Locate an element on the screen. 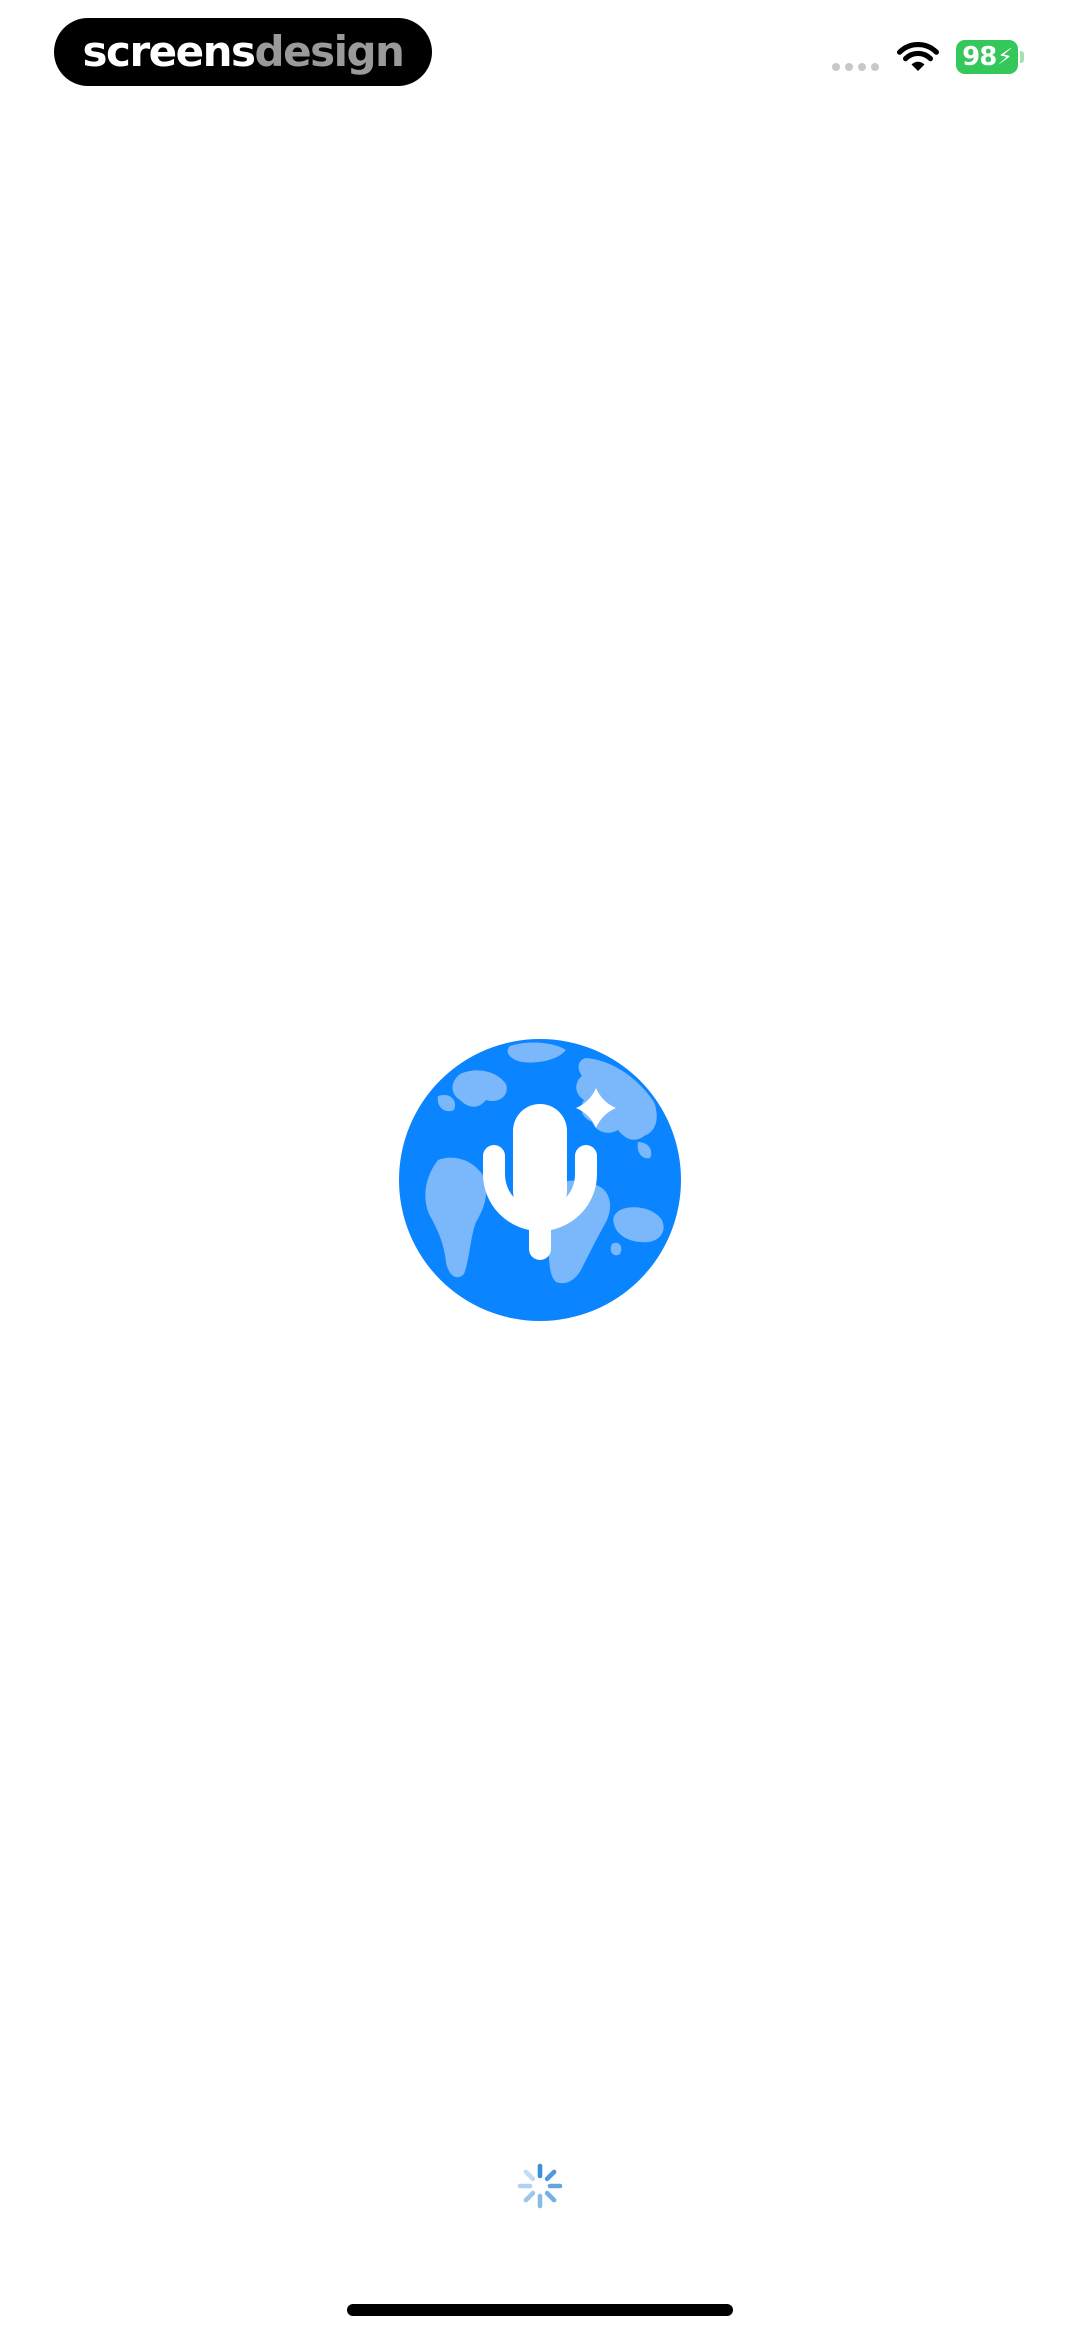  screensdesign-watermark: screens design is located at coordinates (243, 52).